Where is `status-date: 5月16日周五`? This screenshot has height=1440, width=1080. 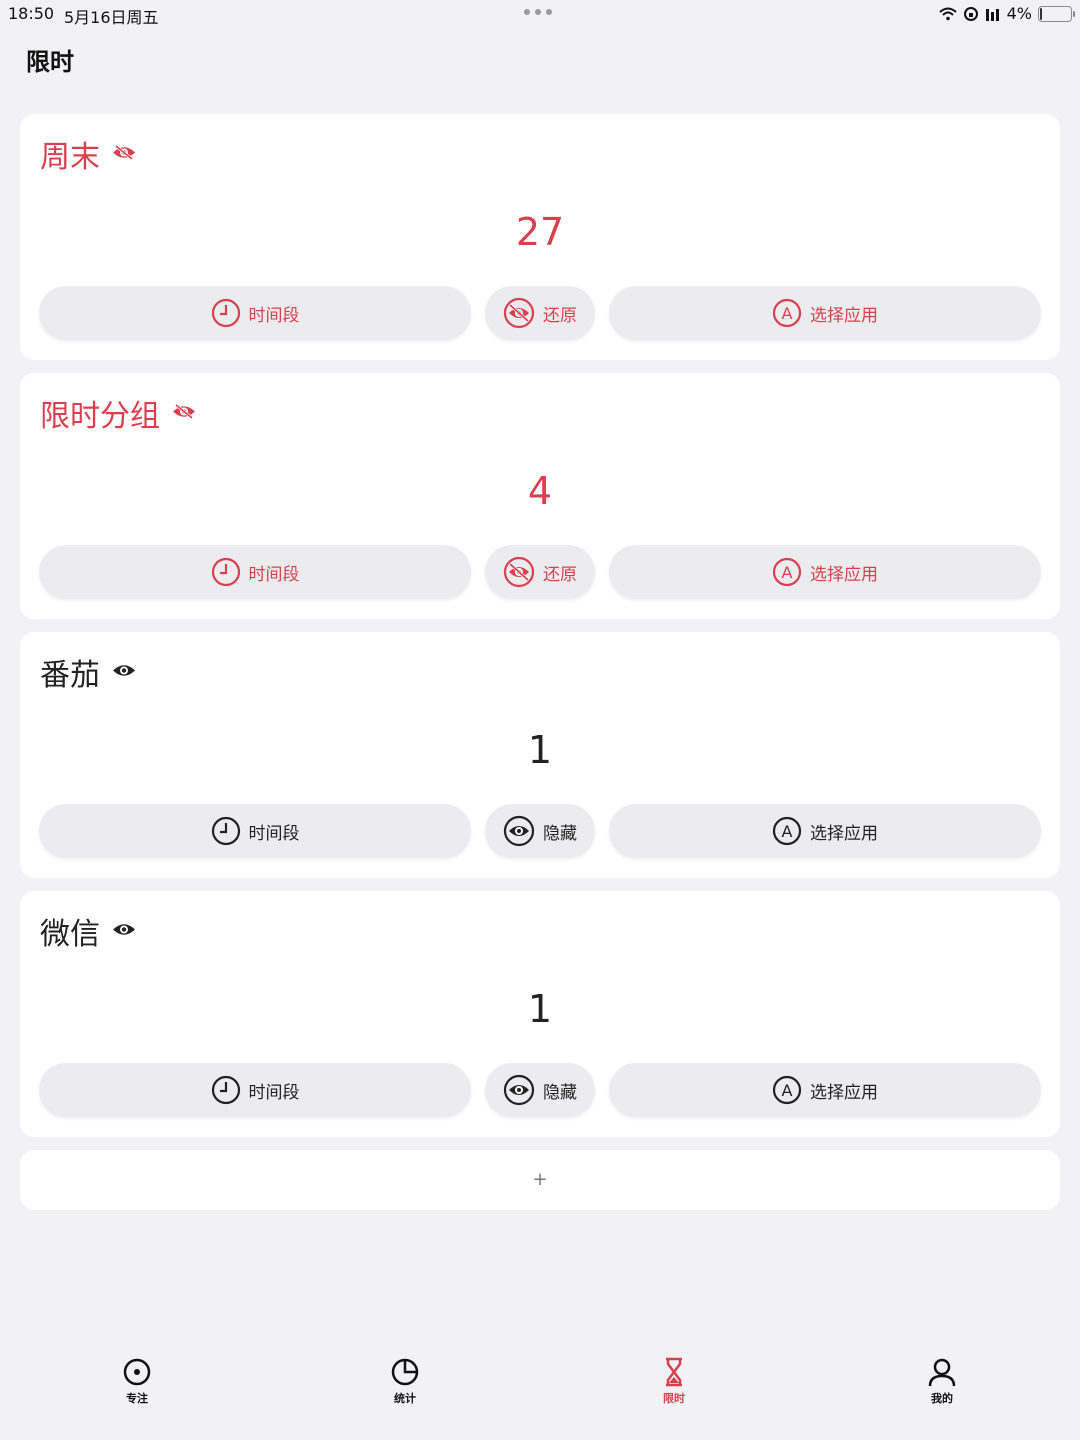 status-date: 5月16日周五 is located at coordinates (111, 17).